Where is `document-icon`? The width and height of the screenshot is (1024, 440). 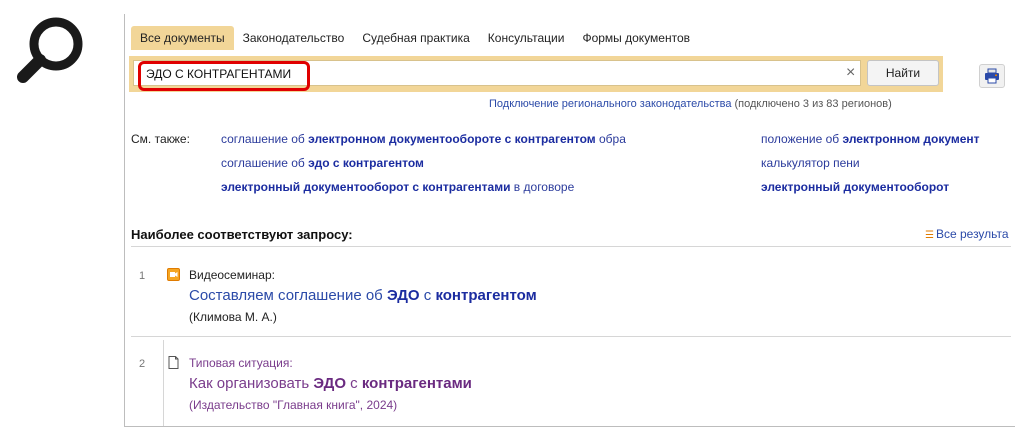 document-icon is located at coordinates (173, 362).